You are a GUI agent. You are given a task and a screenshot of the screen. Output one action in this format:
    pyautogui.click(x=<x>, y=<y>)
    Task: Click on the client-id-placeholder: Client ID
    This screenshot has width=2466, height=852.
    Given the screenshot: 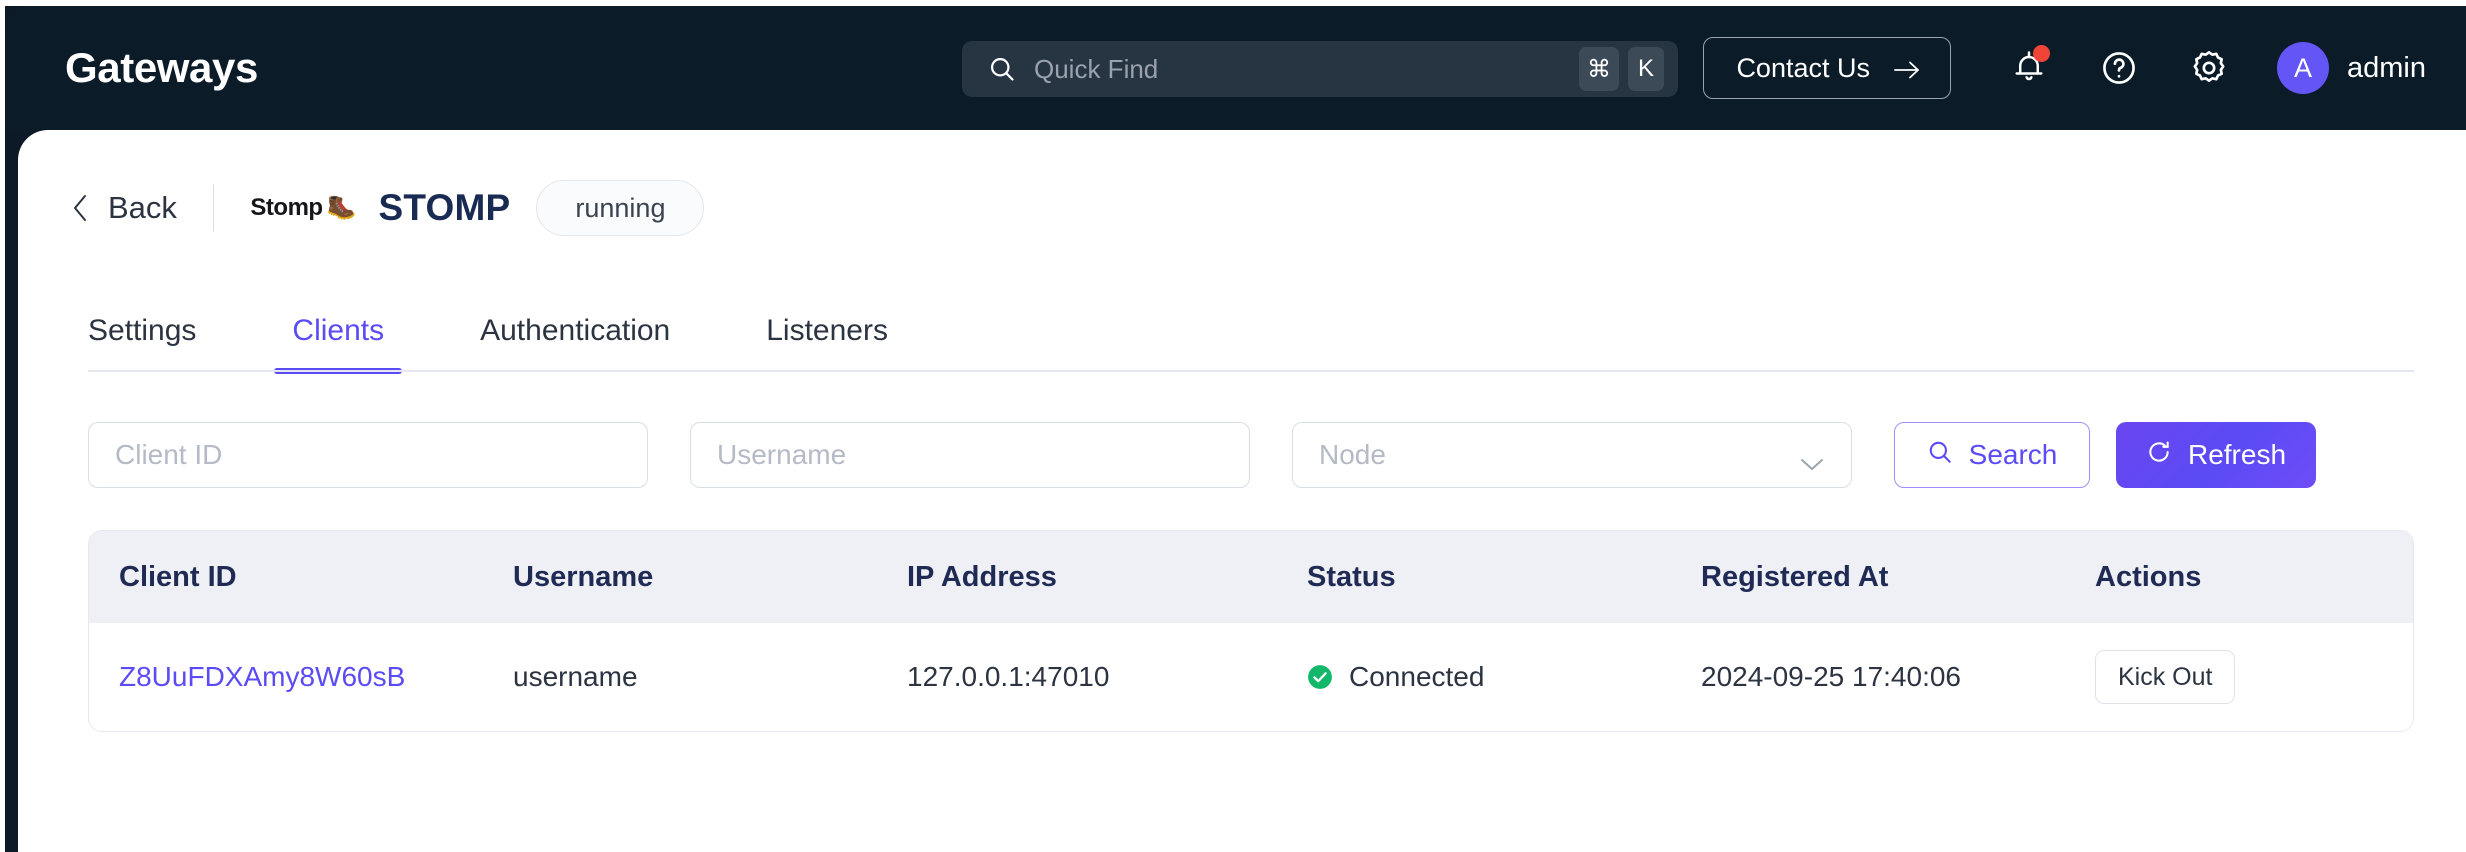 What is the action you would take?
    pyautogui.click(x=169, y=454)
    